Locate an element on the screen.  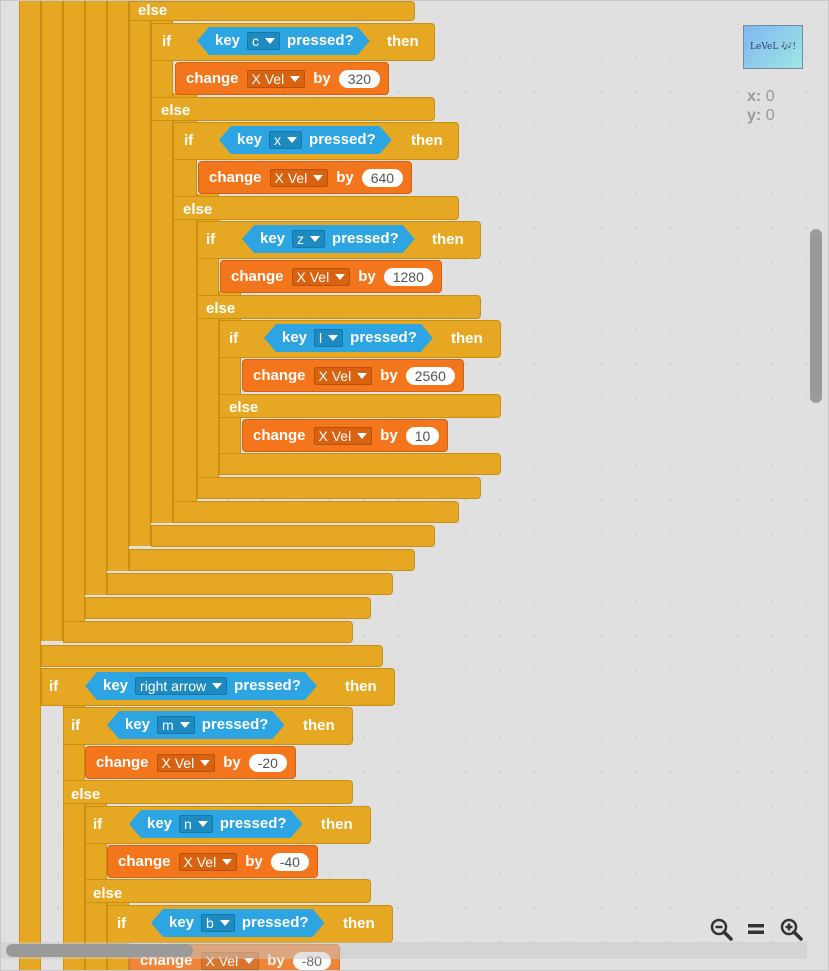
key-pressed-sensing-right-arrow: key right arrow pressed? is located at coordinates (201, 686).